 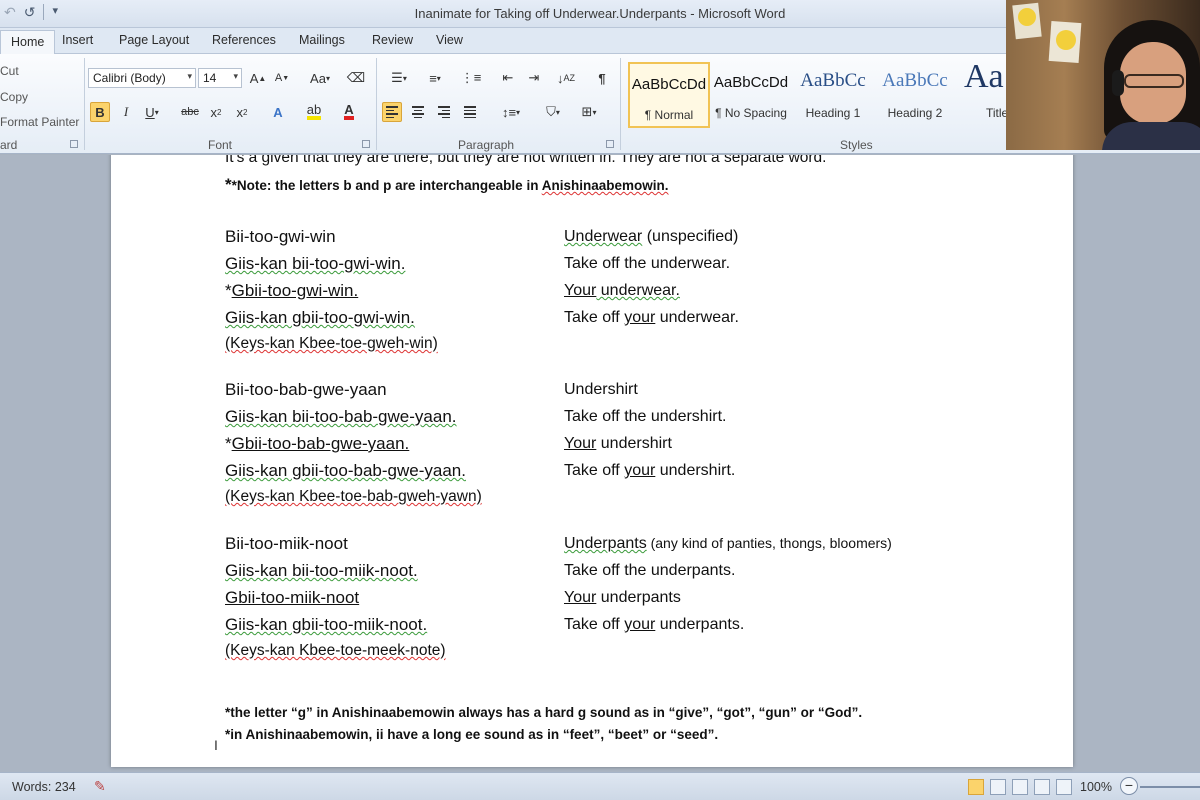 What do you see at coordinates (444, 112) in the screenshot?
I see `align-right-icon` at bounding box center [444, 112].